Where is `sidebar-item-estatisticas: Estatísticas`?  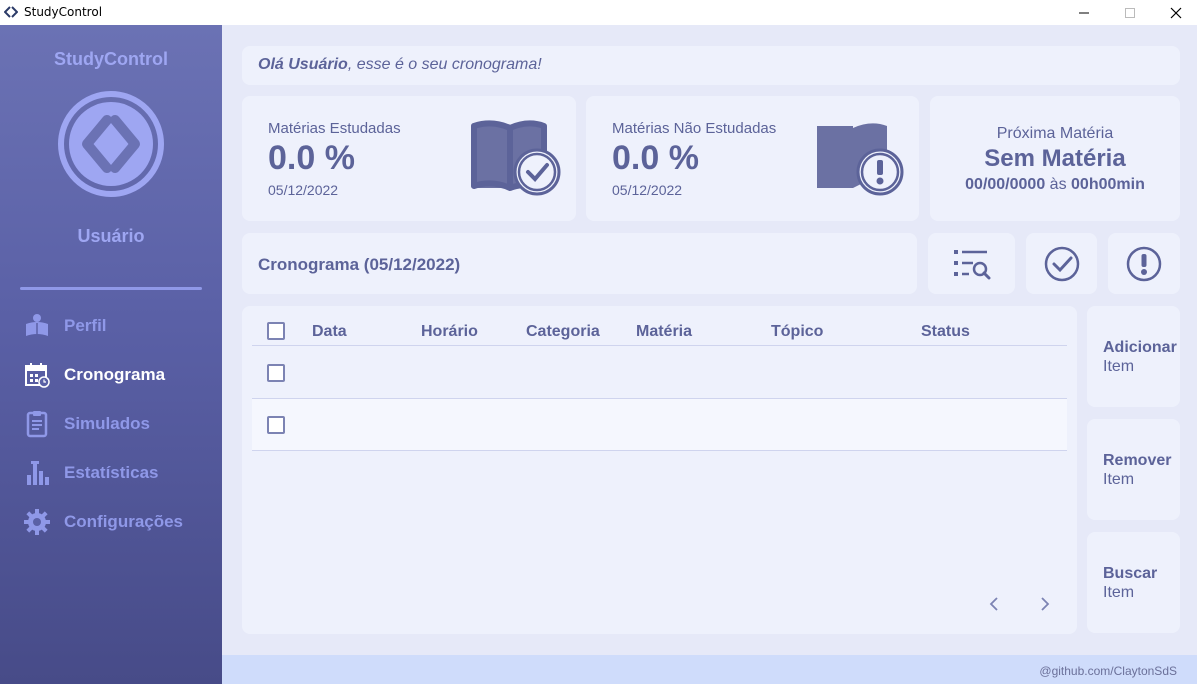 sidebar-item-estatisticas: Estatísticas is located at coordinates (117, 473).